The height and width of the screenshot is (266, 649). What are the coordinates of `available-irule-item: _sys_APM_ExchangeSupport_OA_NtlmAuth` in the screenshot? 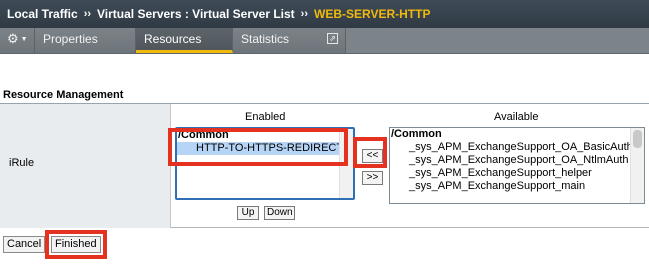 It's located at (517, 160).